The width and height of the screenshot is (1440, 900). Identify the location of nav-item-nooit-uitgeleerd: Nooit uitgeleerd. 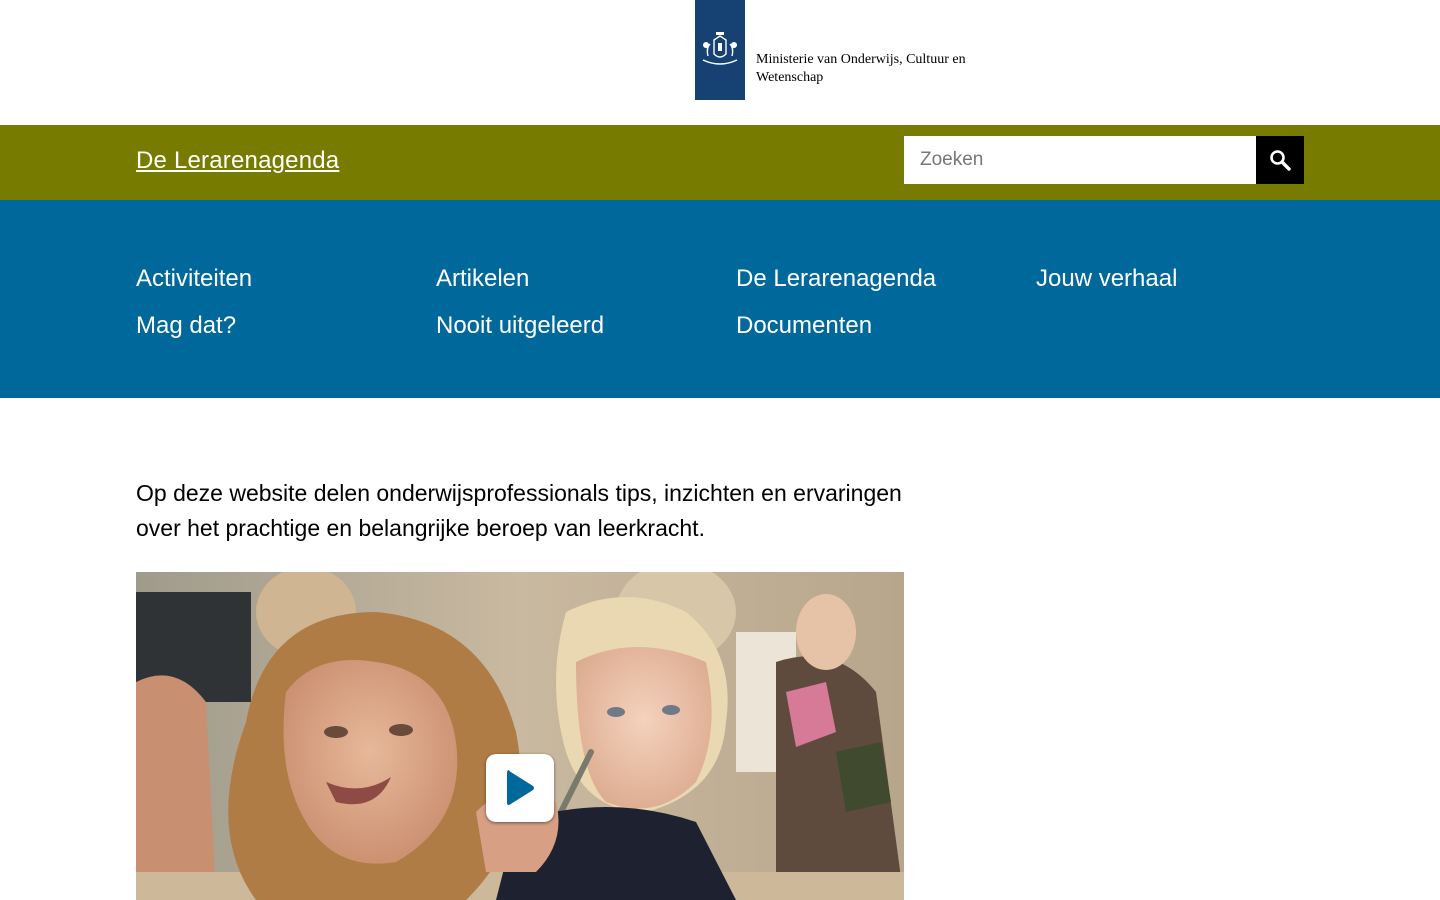
(586, 327).